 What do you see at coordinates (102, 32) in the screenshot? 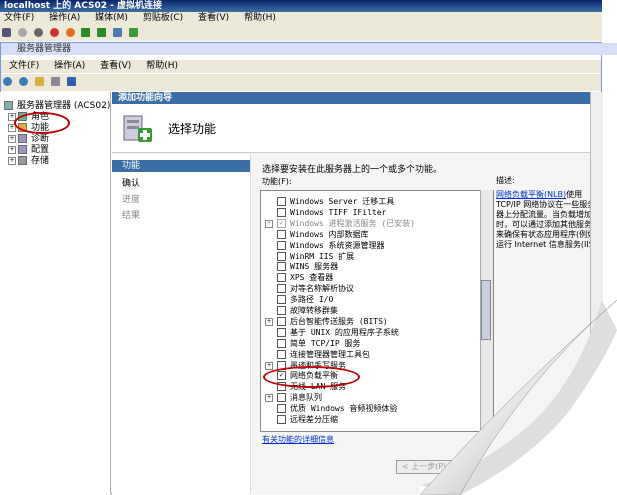
I see `reset-icon` at bounding box center [102, 32].